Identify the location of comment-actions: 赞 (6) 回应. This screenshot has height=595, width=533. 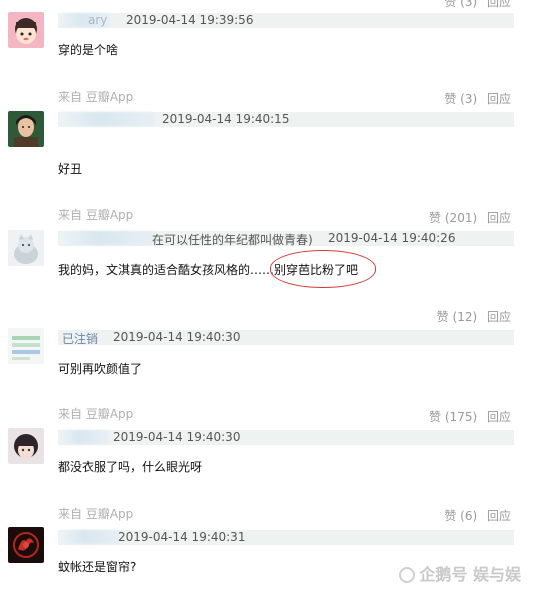
(474, 515).